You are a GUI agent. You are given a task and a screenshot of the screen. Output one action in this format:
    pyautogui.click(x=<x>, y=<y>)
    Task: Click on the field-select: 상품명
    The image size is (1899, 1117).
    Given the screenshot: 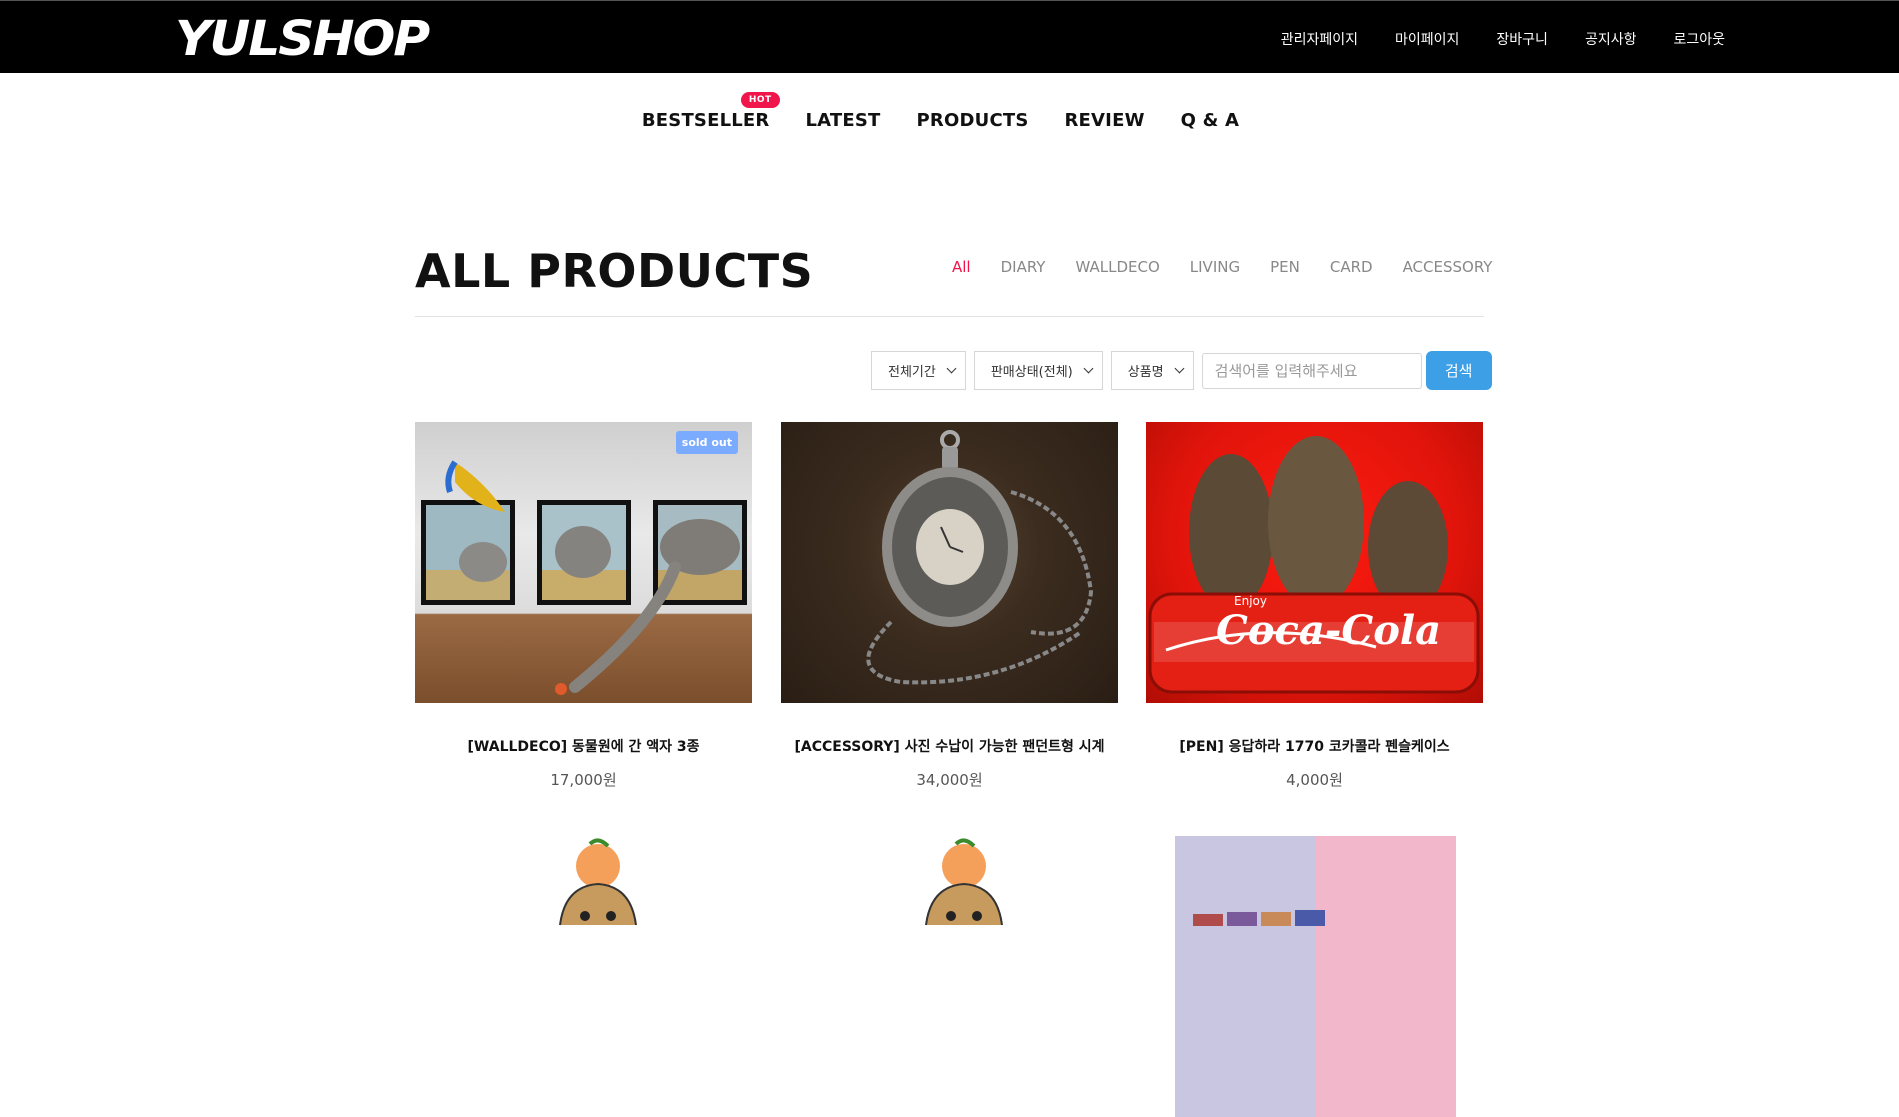 What is the action you would take?
    pyautogui.click(x=1152, y=370)
    